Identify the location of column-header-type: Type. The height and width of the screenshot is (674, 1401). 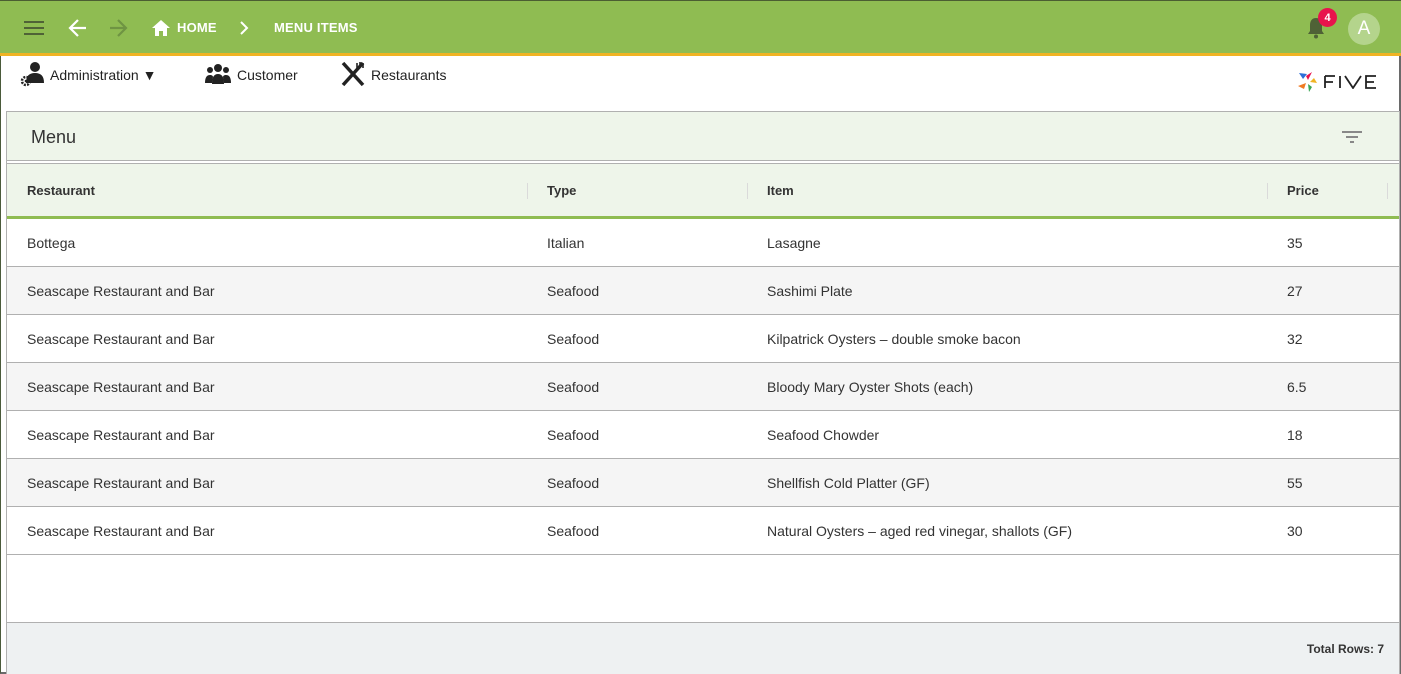
(561, 190).